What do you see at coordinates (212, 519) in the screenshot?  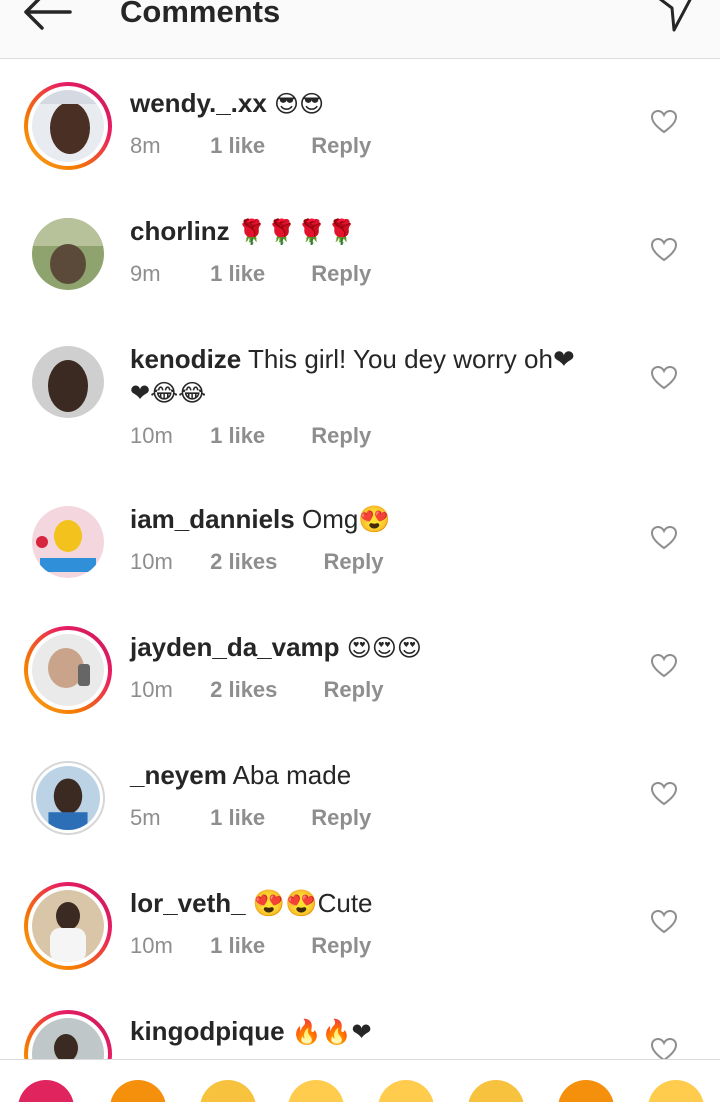 I see `comment-username: iam_danniels` at bounding box center [212, 519].